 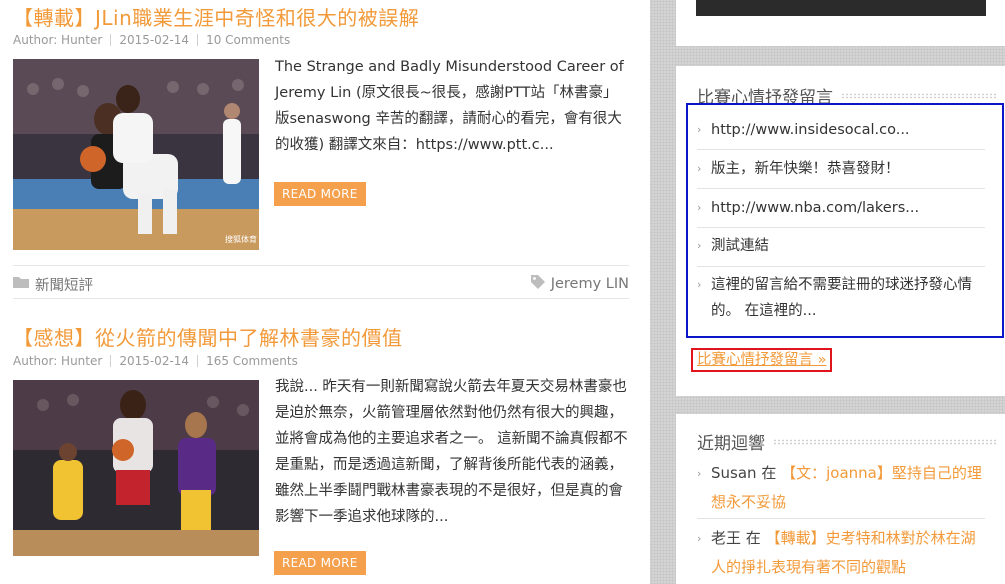 I want to click on post-thumbnail, so click(x=136, y=468).